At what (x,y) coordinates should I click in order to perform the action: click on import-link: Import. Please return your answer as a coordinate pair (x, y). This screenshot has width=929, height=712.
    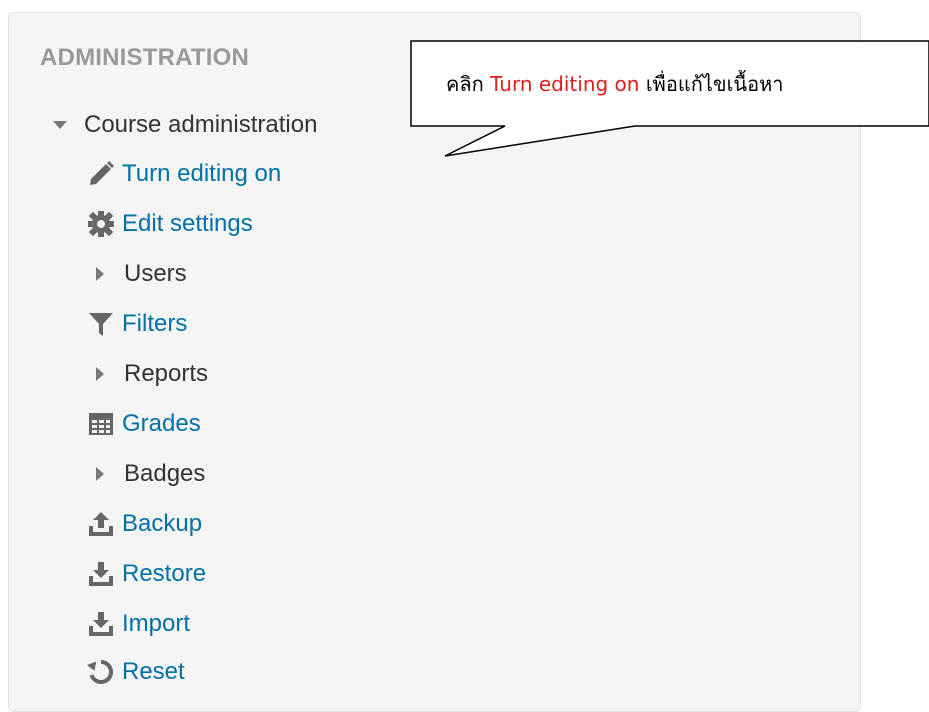
    Looking at the image, I should click on (138, 624).